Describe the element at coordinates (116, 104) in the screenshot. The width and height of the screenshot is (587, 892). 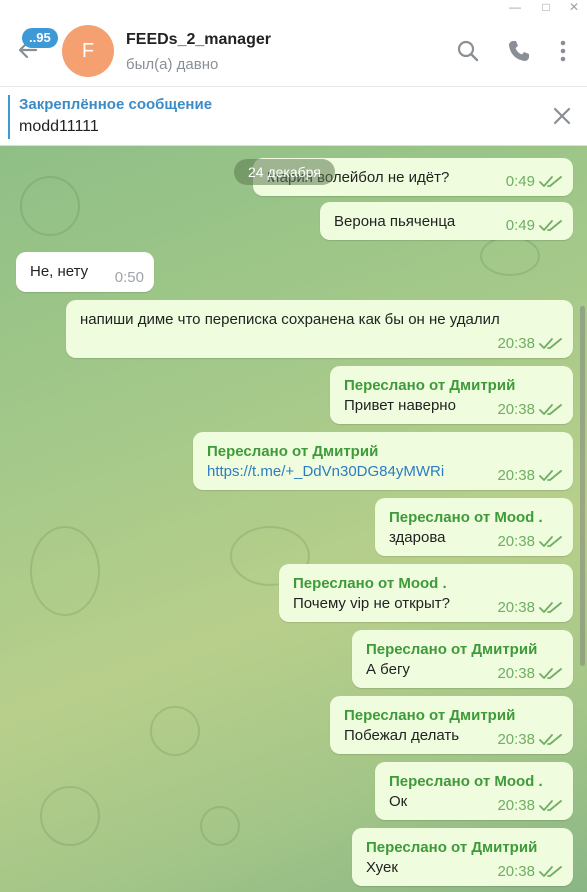
I see `pinned-title: Закреплённое сообщение` at that location.